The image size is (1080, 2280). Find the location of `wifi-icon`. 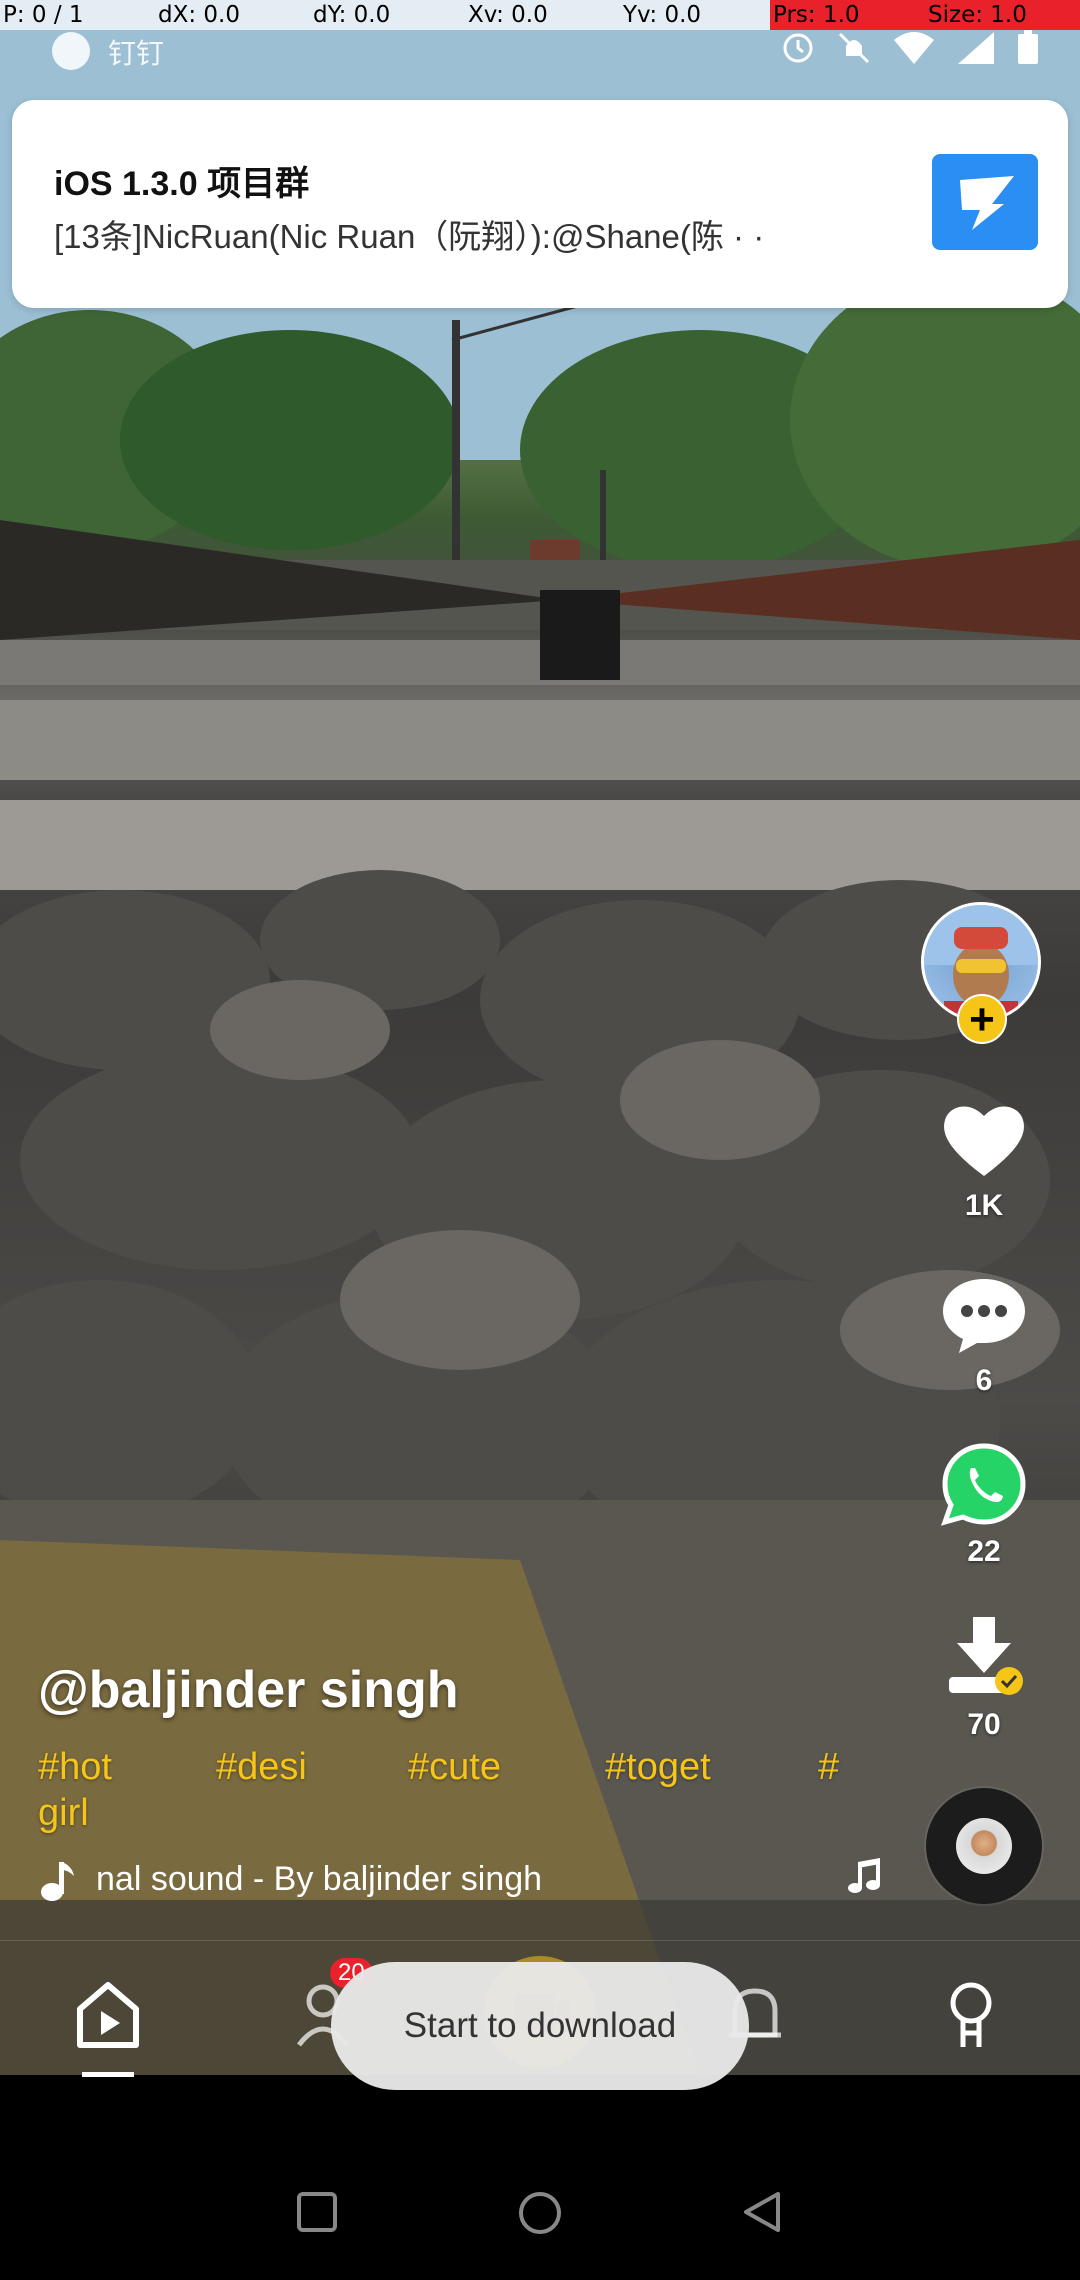

wifi-icon is located at coordinates (914, 48).